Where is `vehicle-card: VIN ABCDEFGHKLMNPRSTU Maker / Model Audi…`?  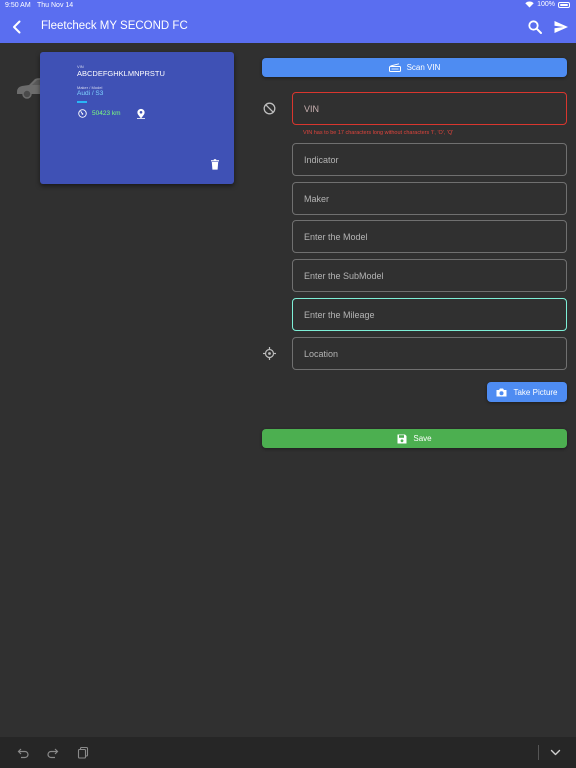
vehicle-card: VIN ABCDEFGHKLMNPRSTU Maker / Model Audi… is located at coordinates (137, 118).